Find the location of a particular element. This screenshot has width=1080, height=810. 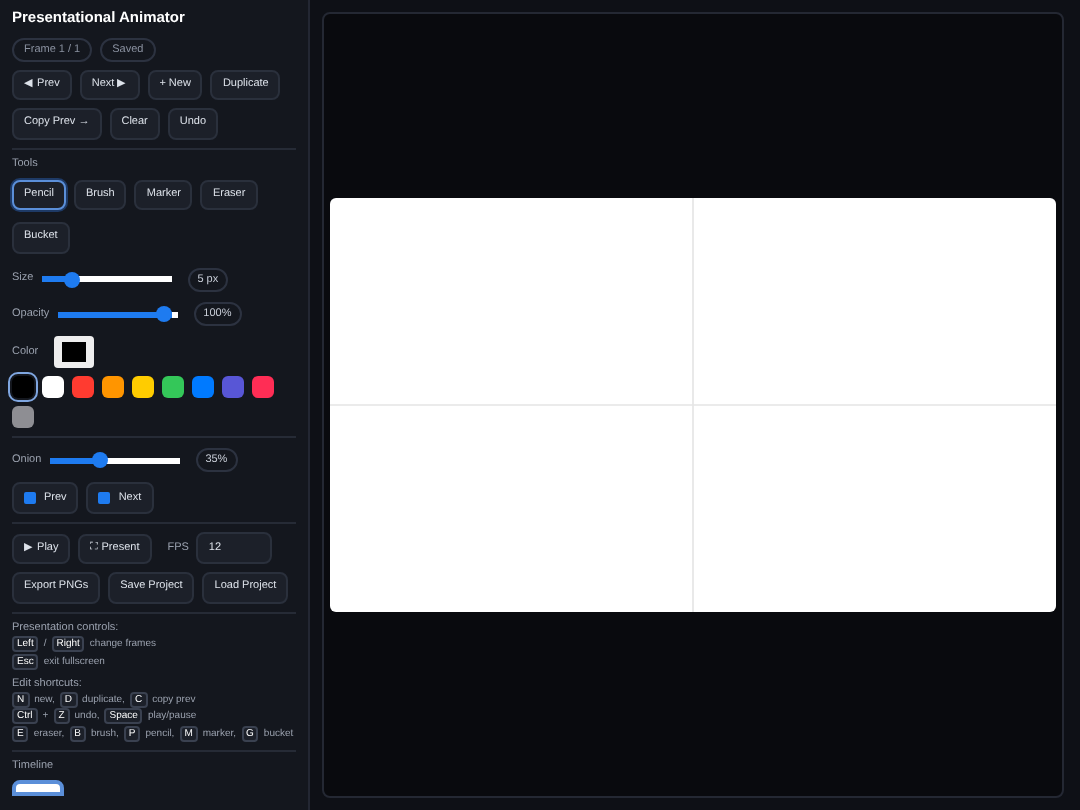

slider-track is located at coordinates (117, 314).